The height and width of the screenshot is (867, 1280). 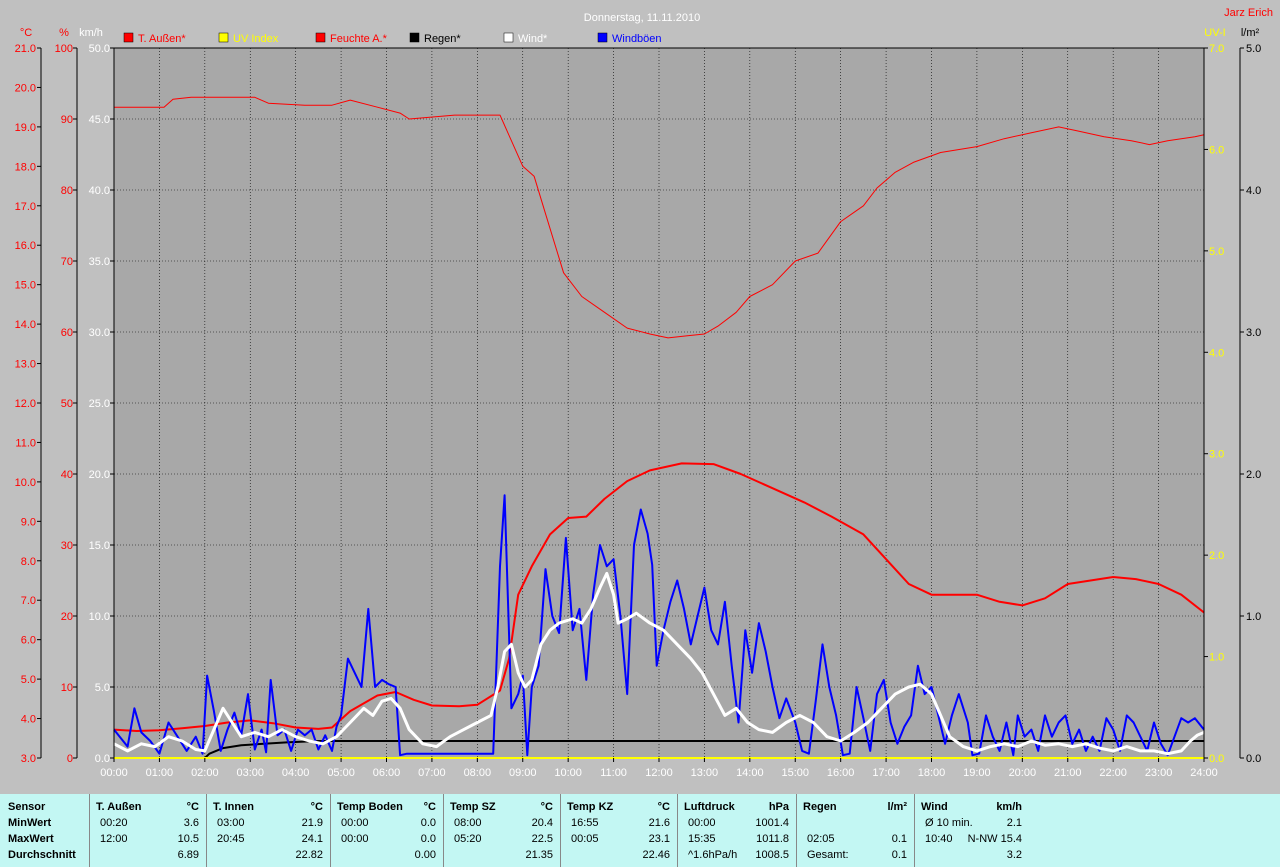 What do you see at coordinates (99, 546) in the screenshot?
I see `wind-tick-label: 15.0` at bounding box center [99, 546].